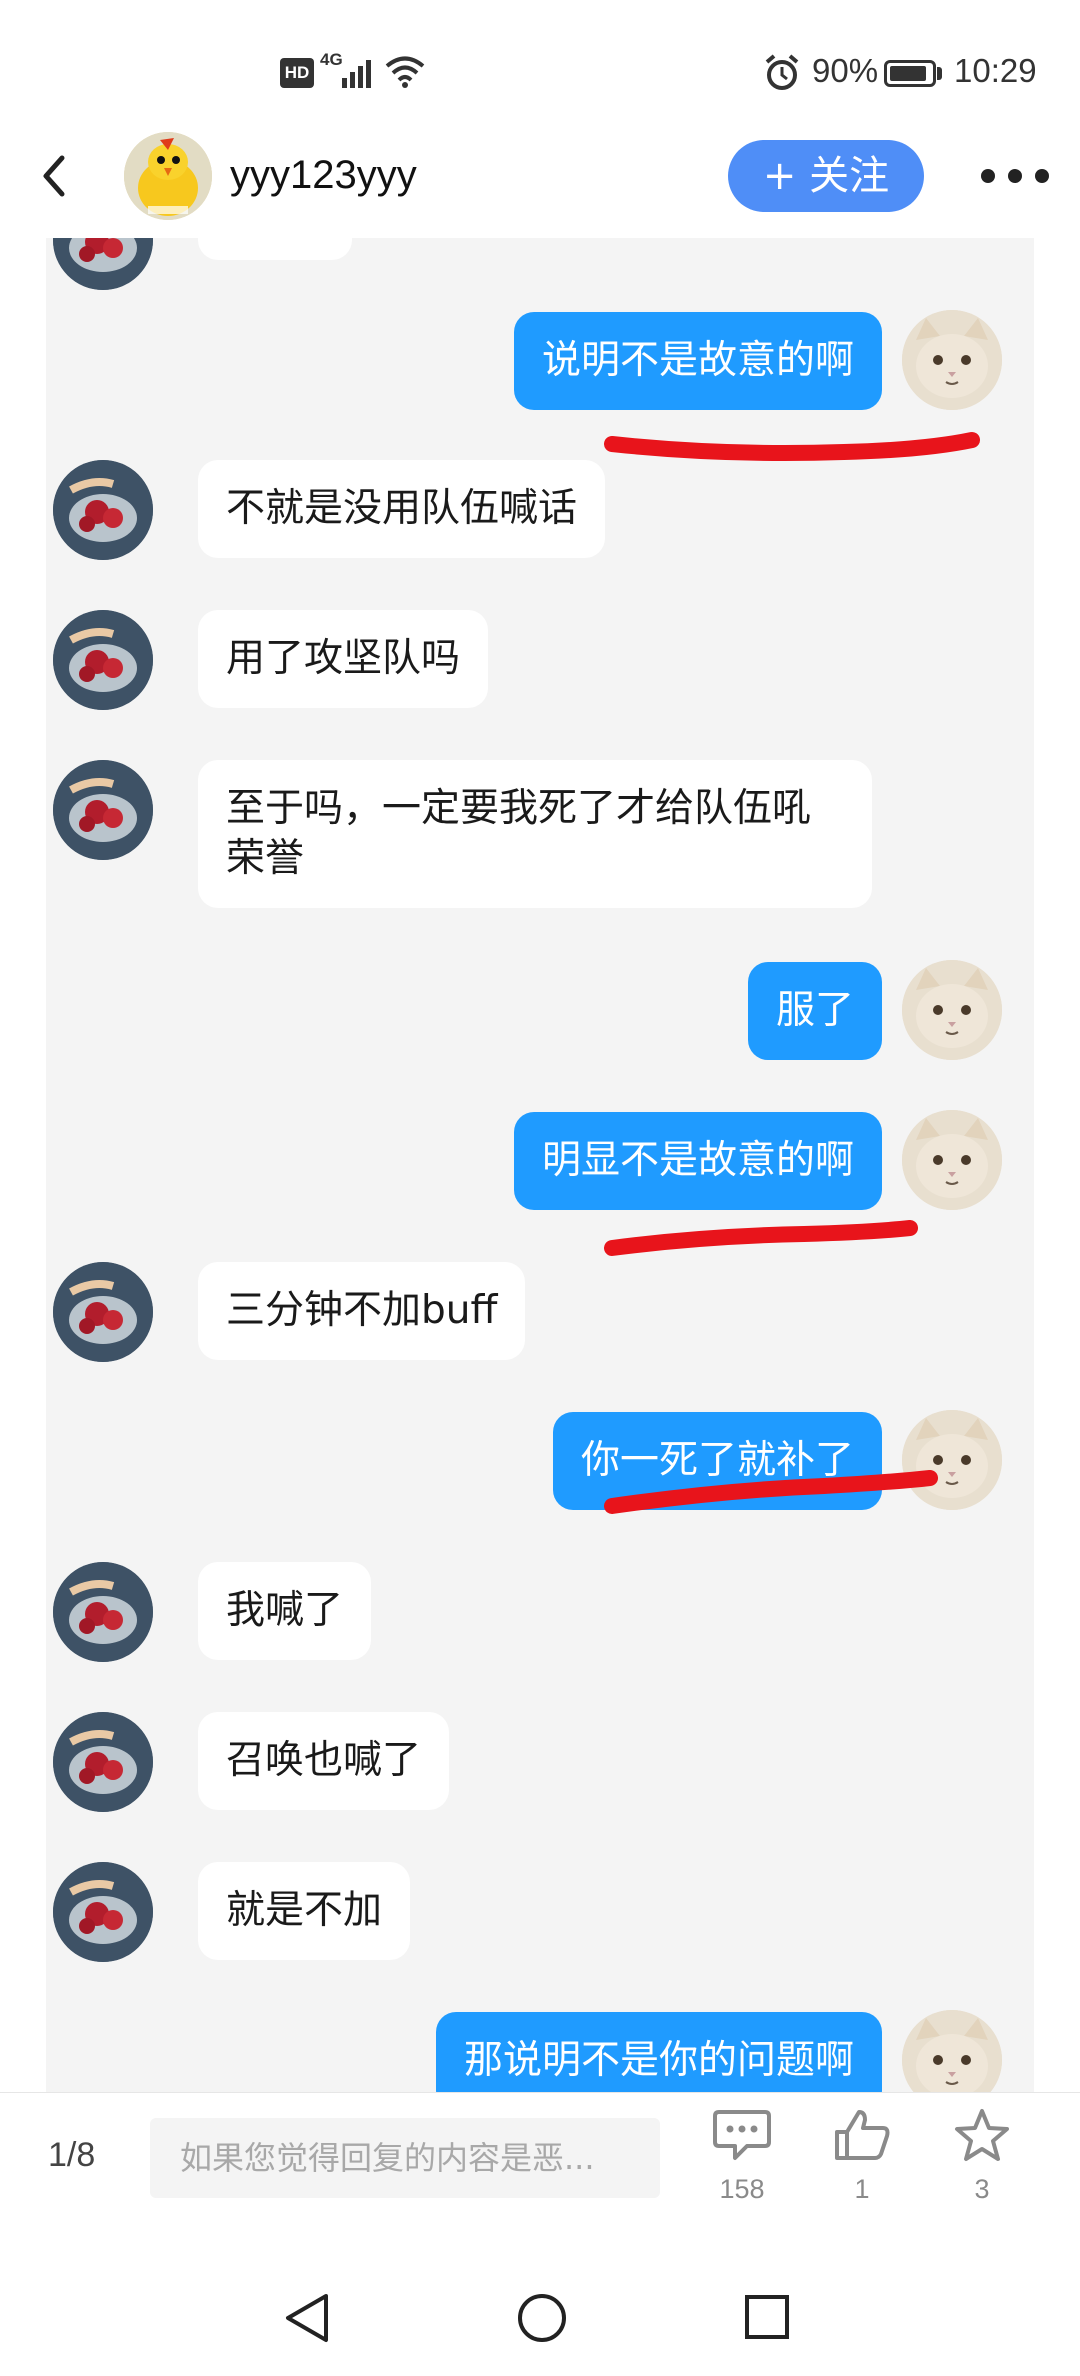  I want to click on message-bubble-outgoing: 服了, so click(814, 1011).